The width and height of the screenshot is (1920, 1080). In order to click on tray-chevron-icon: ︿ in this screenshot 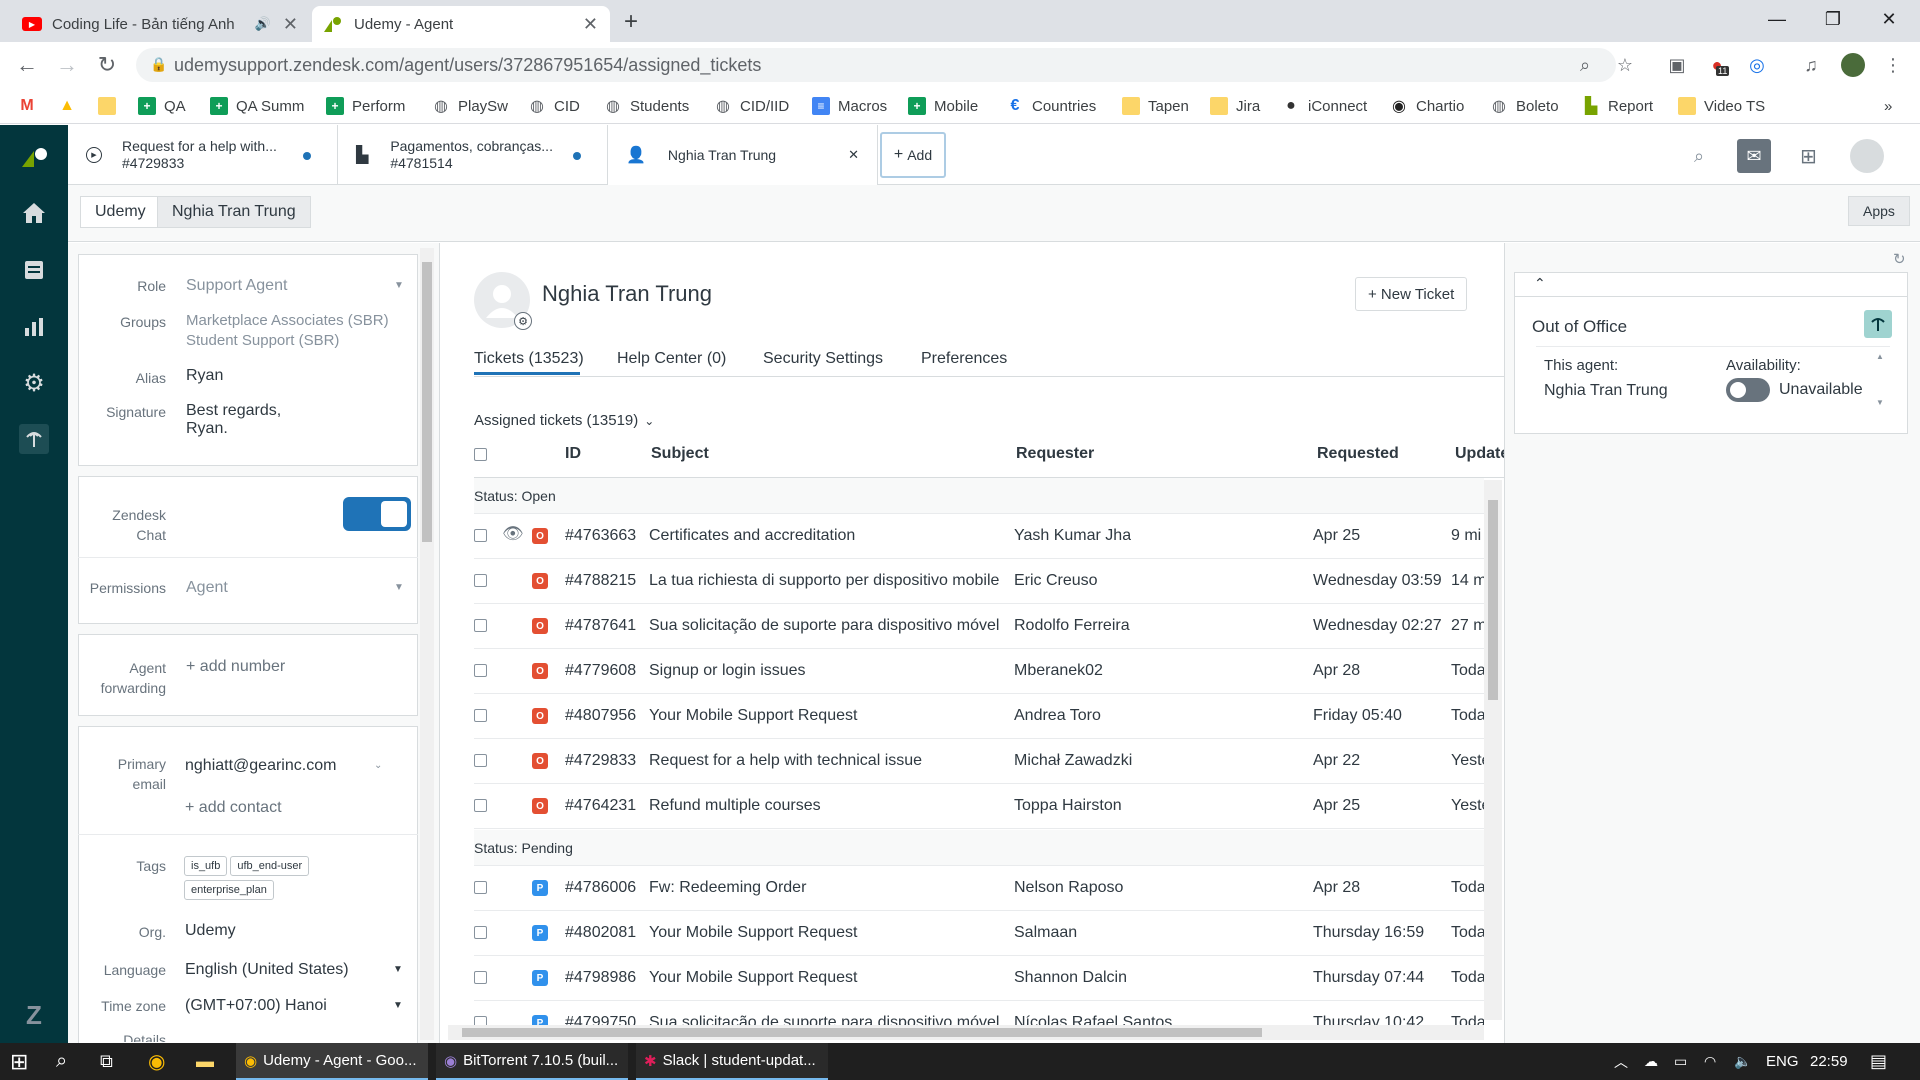, I will do `click(1621, 1061)`.